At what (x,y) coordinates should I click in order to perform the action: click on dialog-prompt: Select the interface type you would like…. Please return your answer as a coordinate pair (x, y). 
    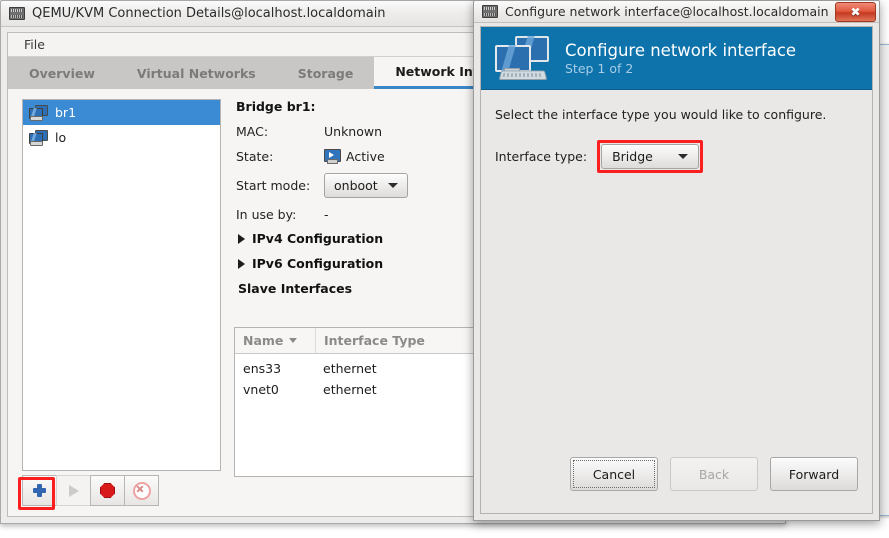
    Looking at the image, I should click on (661, 114).